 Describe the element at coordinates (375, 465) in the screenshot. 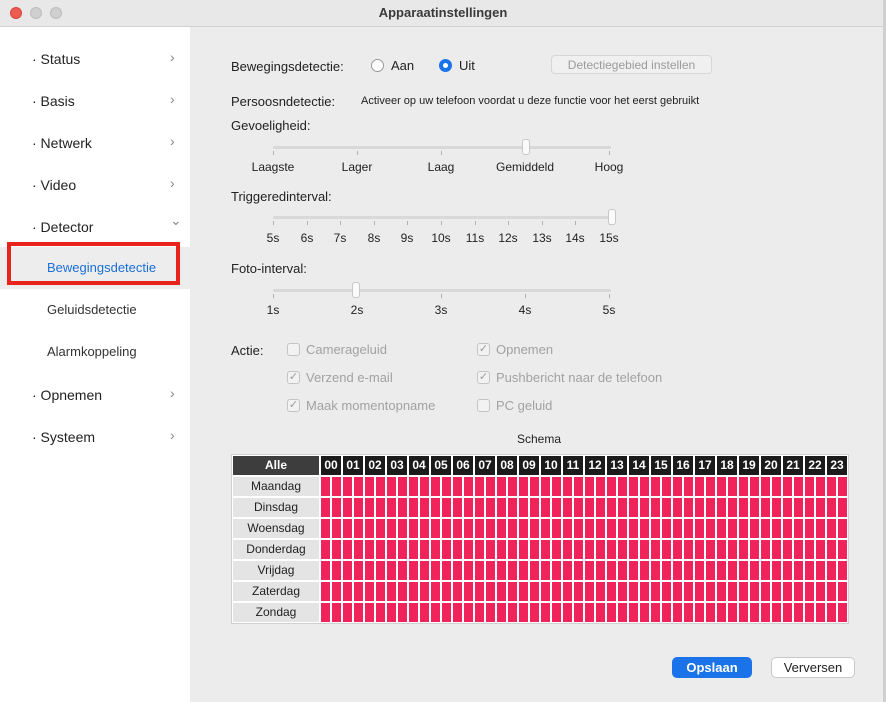

I see `schedule-hour-header: 02` at that location.